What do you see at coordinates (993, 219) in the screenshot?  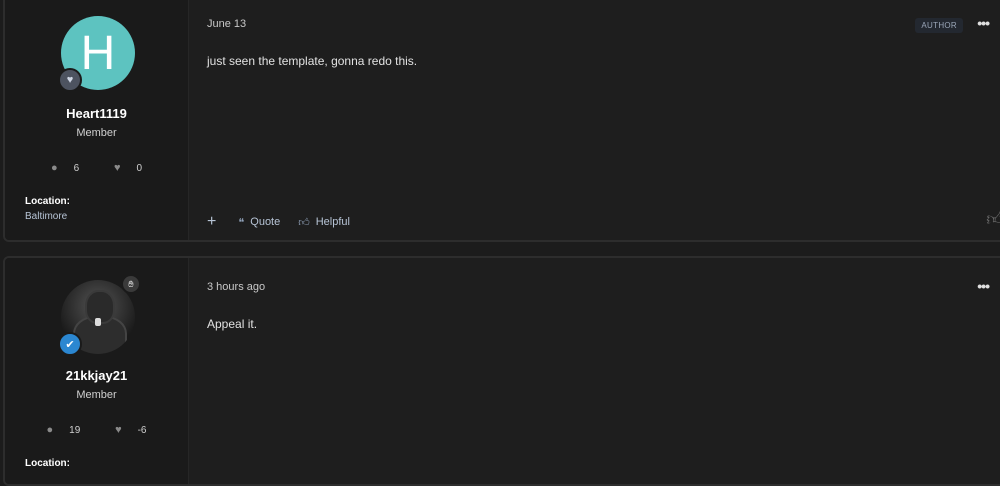 I see `like-thumb-icon: 👍︎` at bounding box center [993, 219].